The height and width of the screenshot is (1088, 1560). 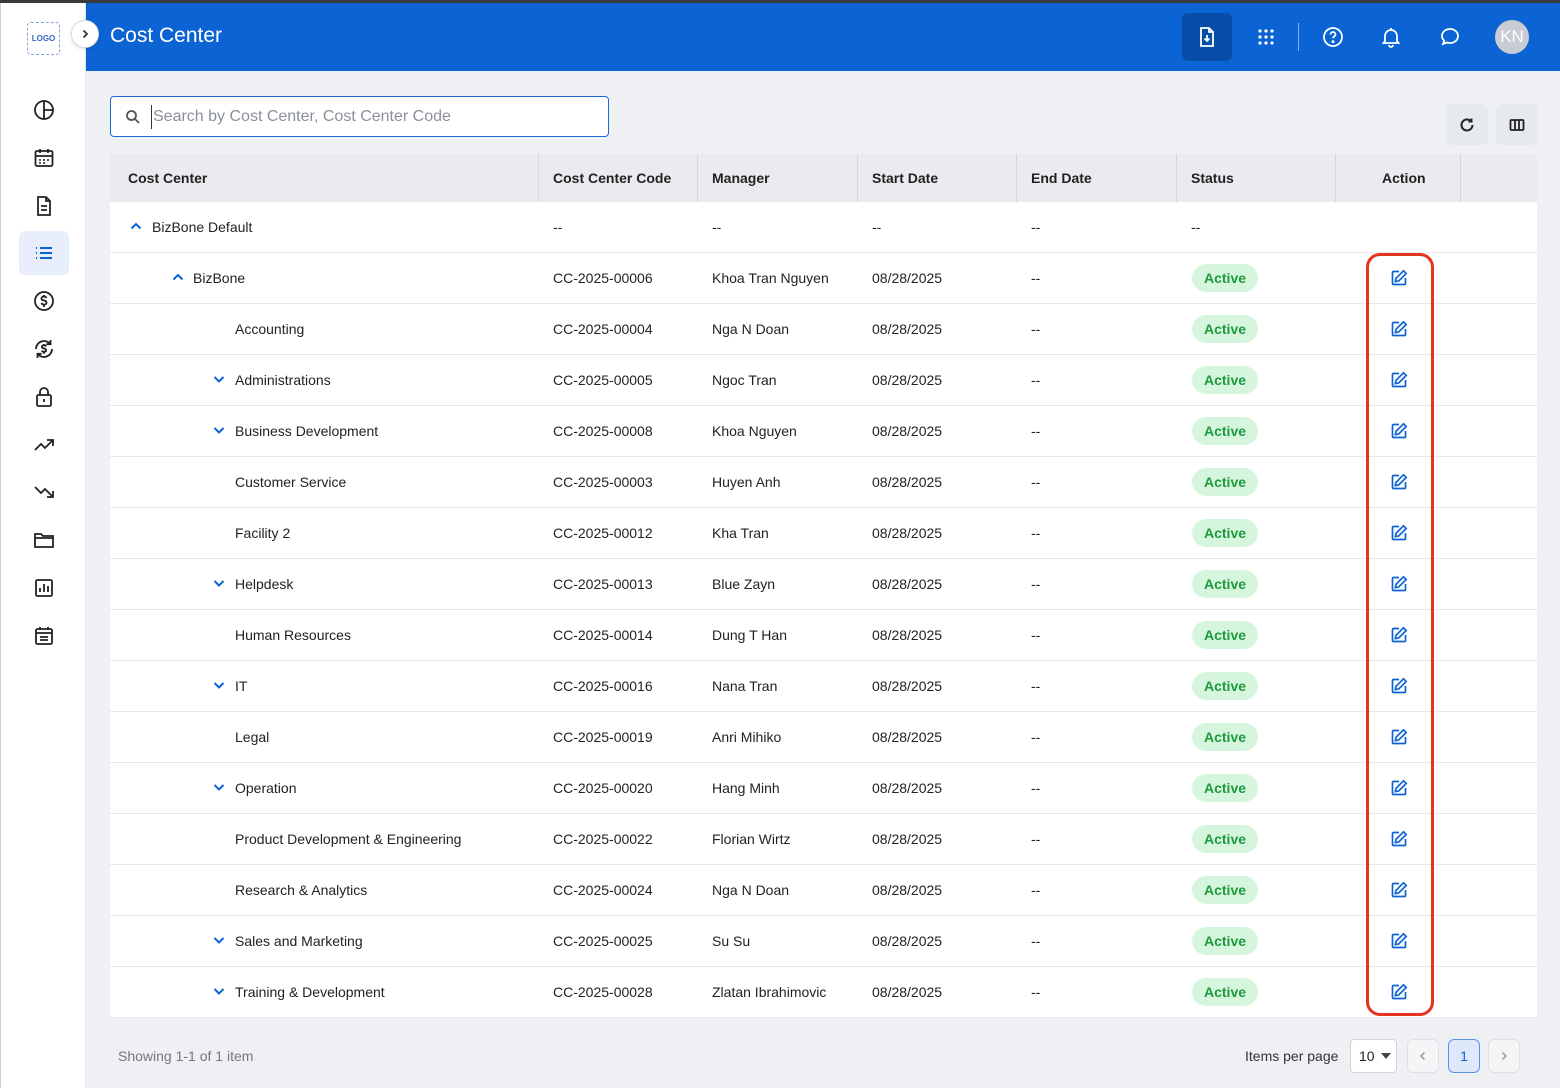 I want to click on page-number-current: 1, so click(x=1464, y=1056).